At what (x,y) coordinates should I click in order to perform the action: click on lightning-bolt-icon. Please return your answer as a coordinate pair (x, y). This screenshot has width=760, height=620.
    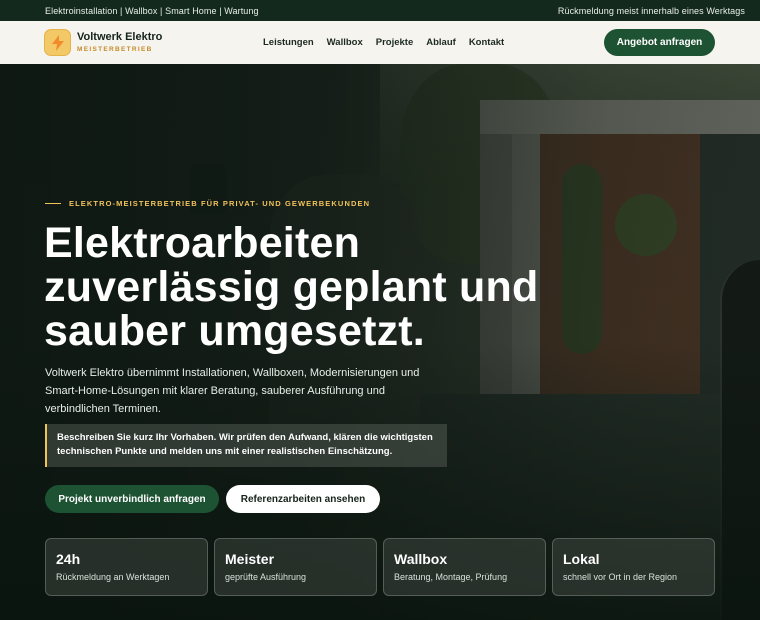
    Looking at the image, I should click on (57, 42).